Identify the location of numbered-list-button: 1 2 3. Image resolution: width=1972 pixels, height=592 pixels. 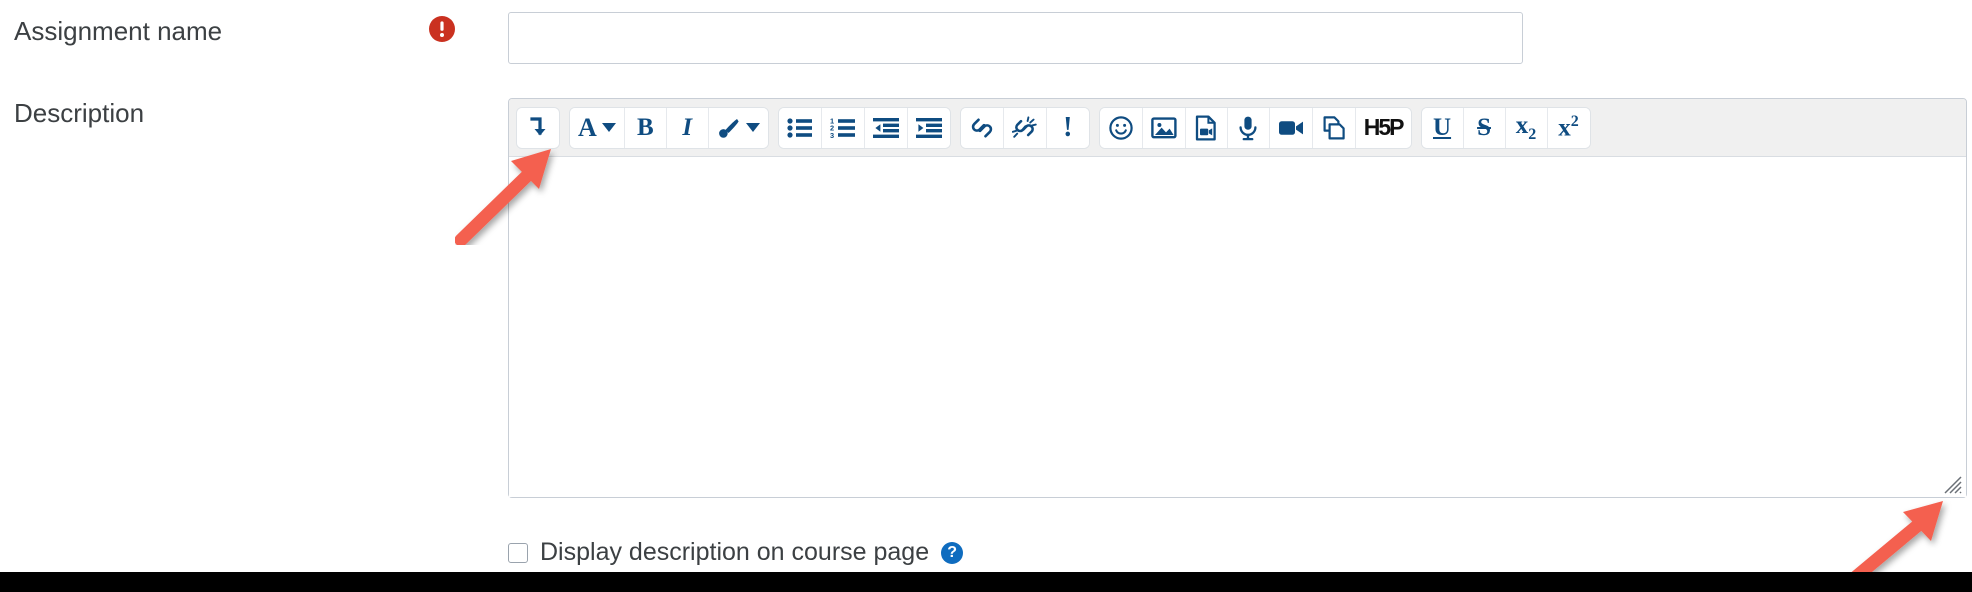
(843, 127).